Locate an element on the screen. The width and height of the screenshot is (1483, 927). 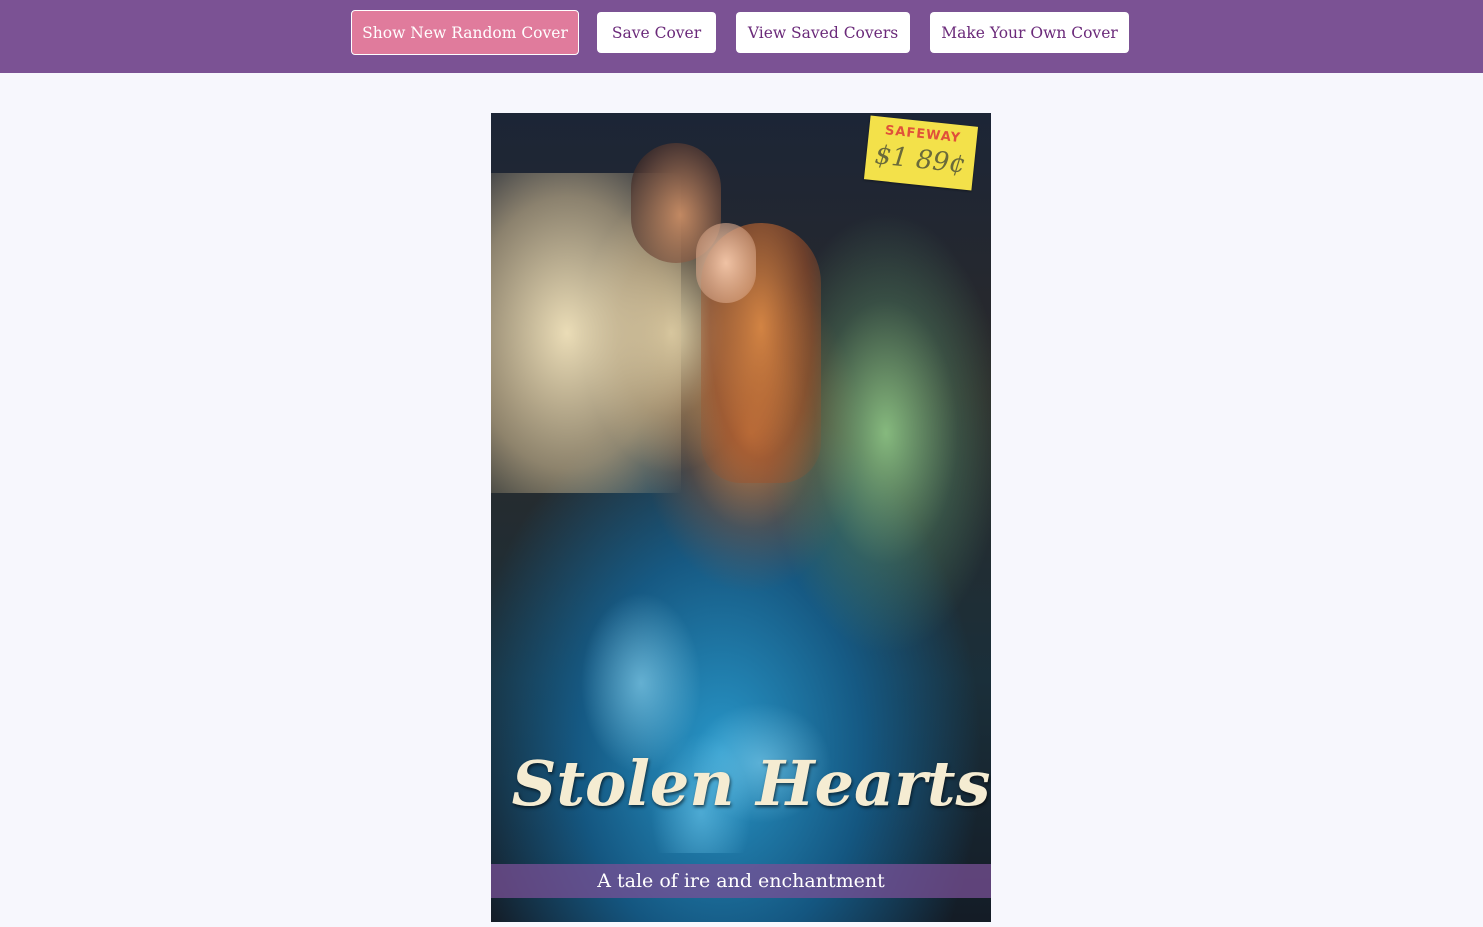
cover-tagline: A tale of ire and enchantment is located at coordinates (741, 881).